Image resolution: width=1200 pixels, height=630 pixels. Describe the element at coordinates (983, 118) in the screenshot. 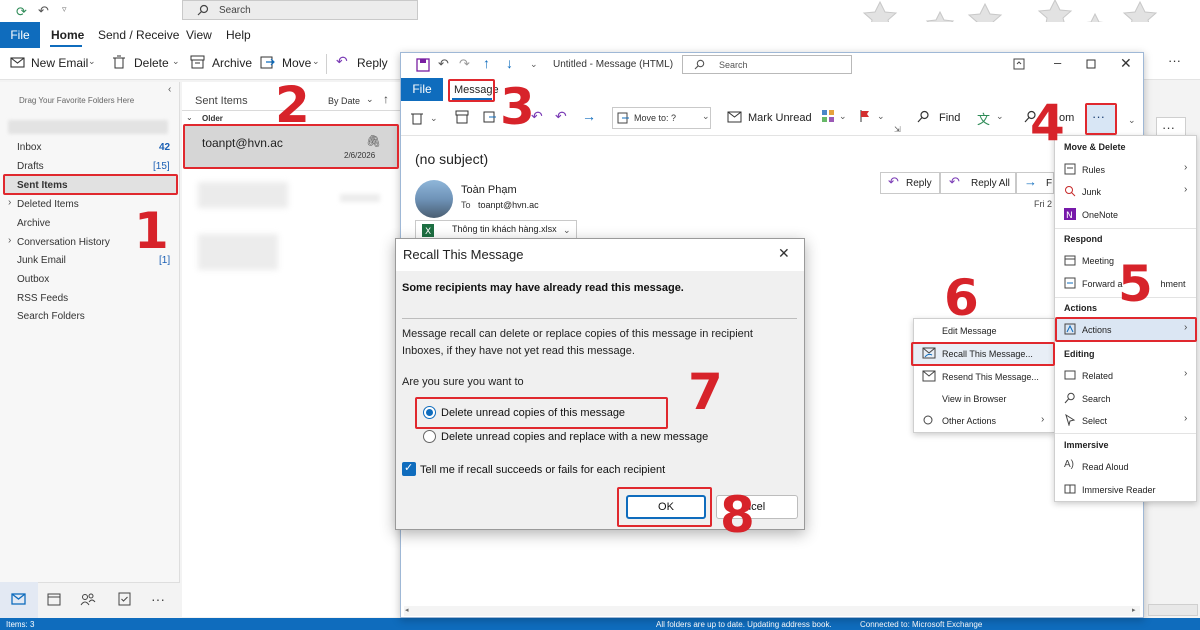

I see `translate-icon: 文` at that location.